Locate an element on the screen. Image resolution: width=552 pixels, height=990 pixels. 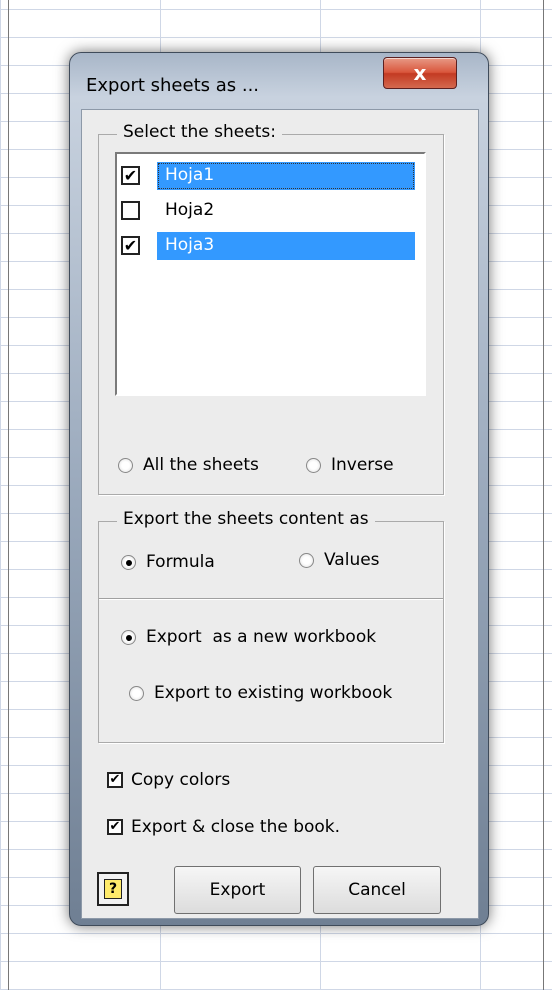
values-radio: Values is located at coordinates (339, 560).